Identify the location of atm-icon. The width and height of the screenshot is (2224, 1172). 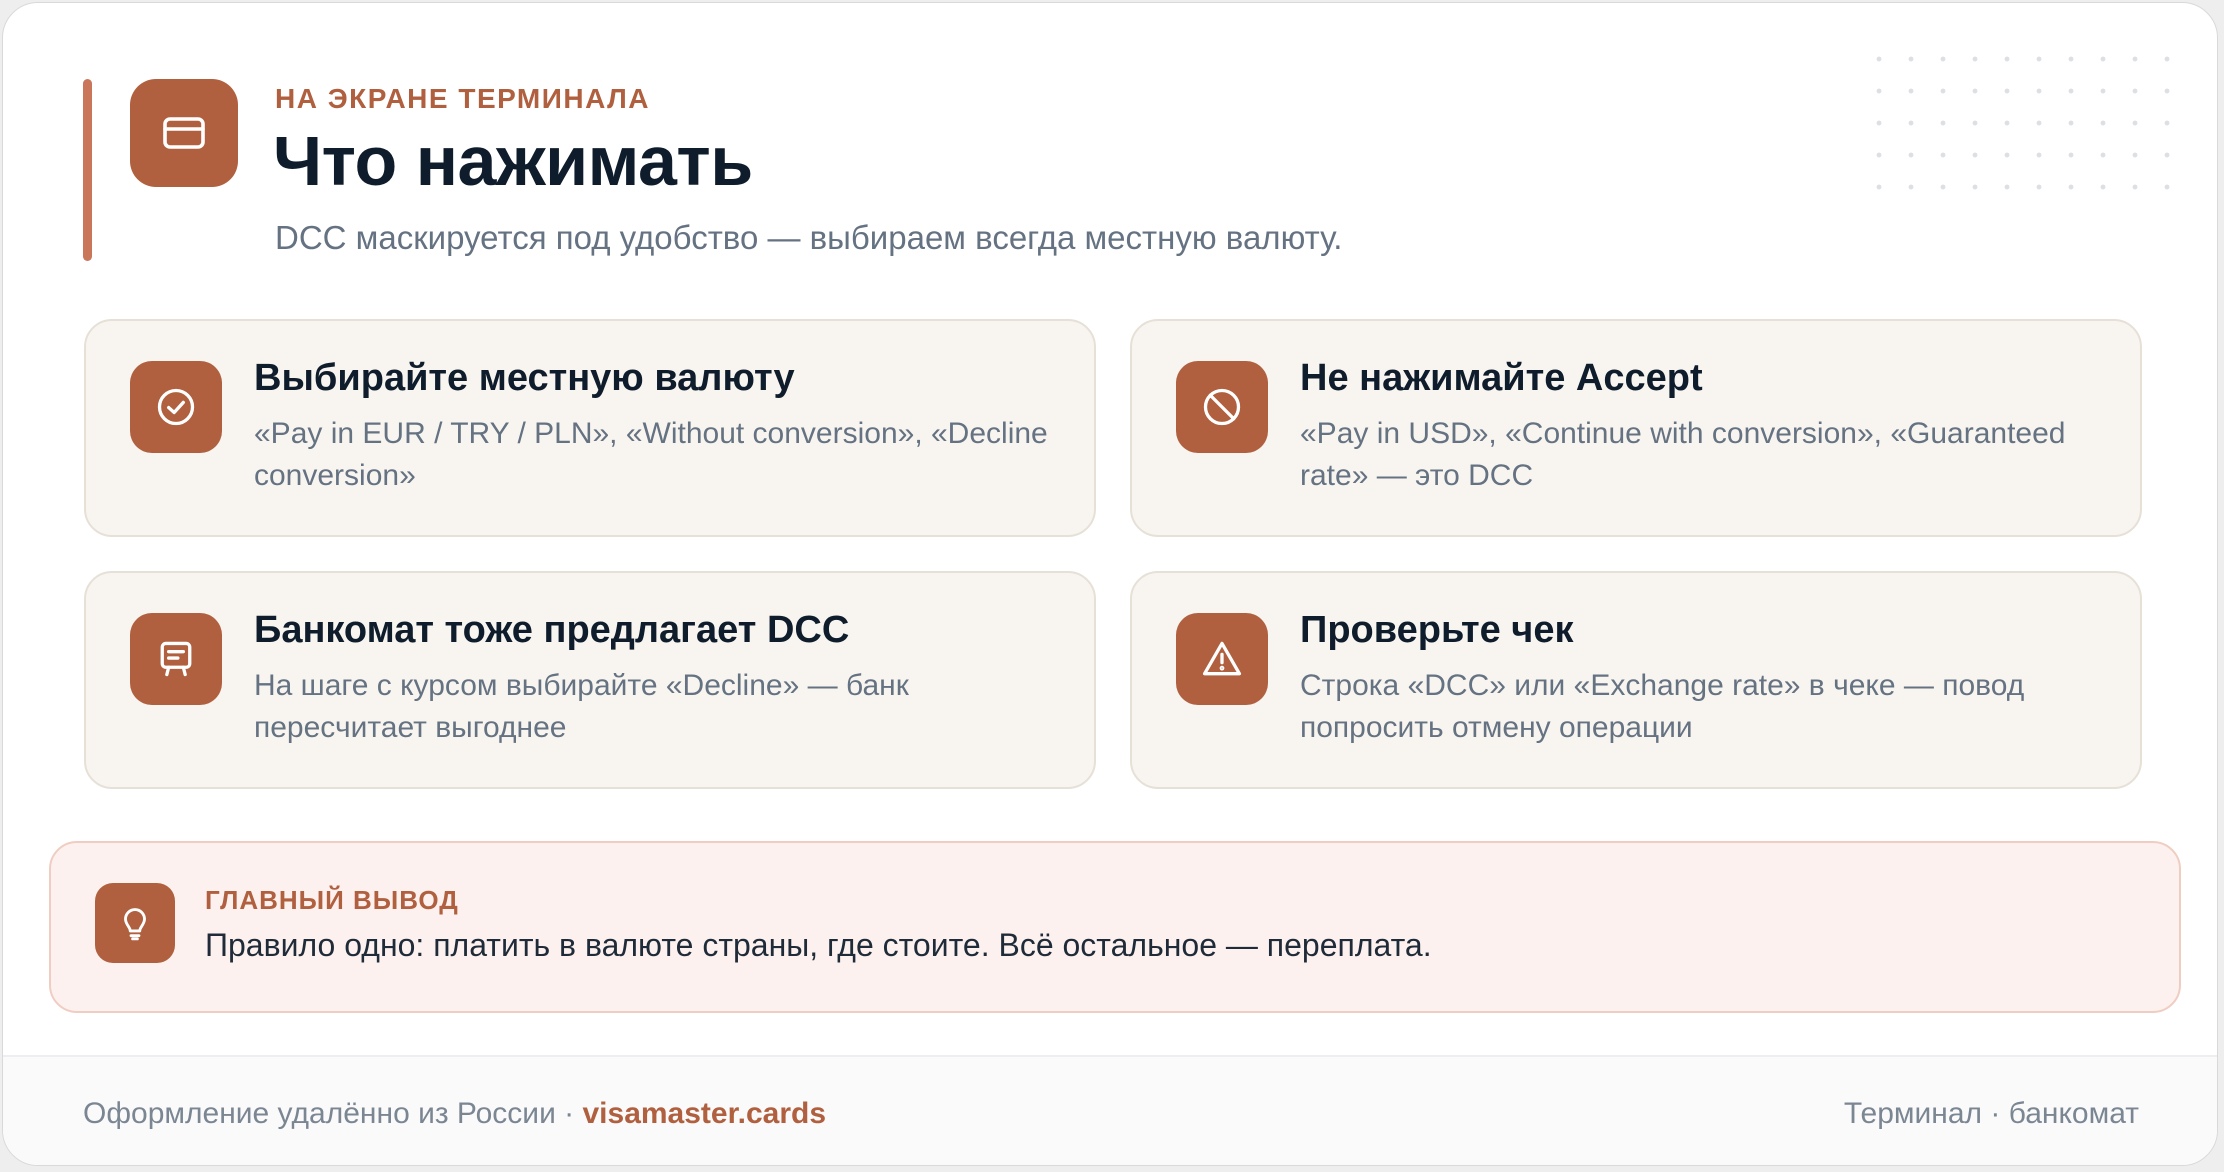
(176, 659).